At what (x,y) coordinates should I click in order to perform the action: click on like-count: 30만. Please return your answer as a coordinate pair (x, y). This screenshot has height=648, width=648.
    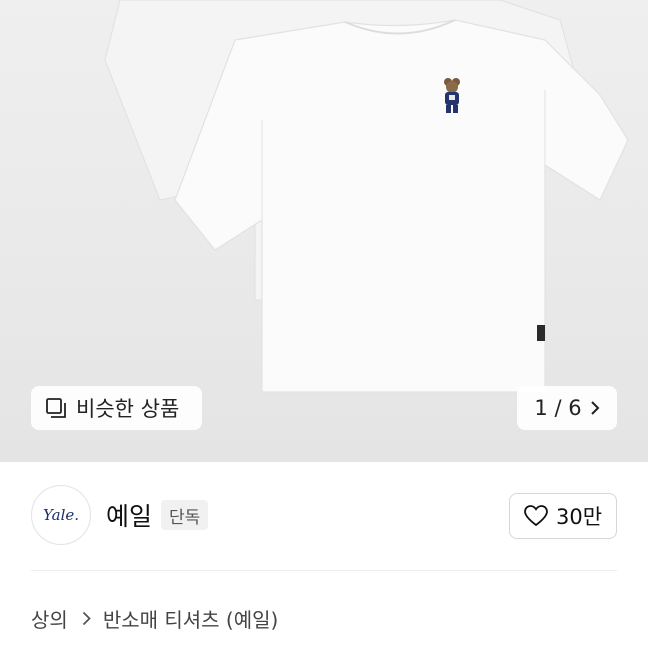
    Looking at the image, I should click on (579, 517).